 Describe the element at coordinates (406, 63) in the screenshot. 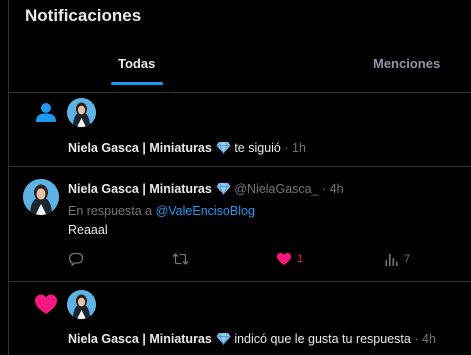

I see `tab-mentions: Menciones` at that location.